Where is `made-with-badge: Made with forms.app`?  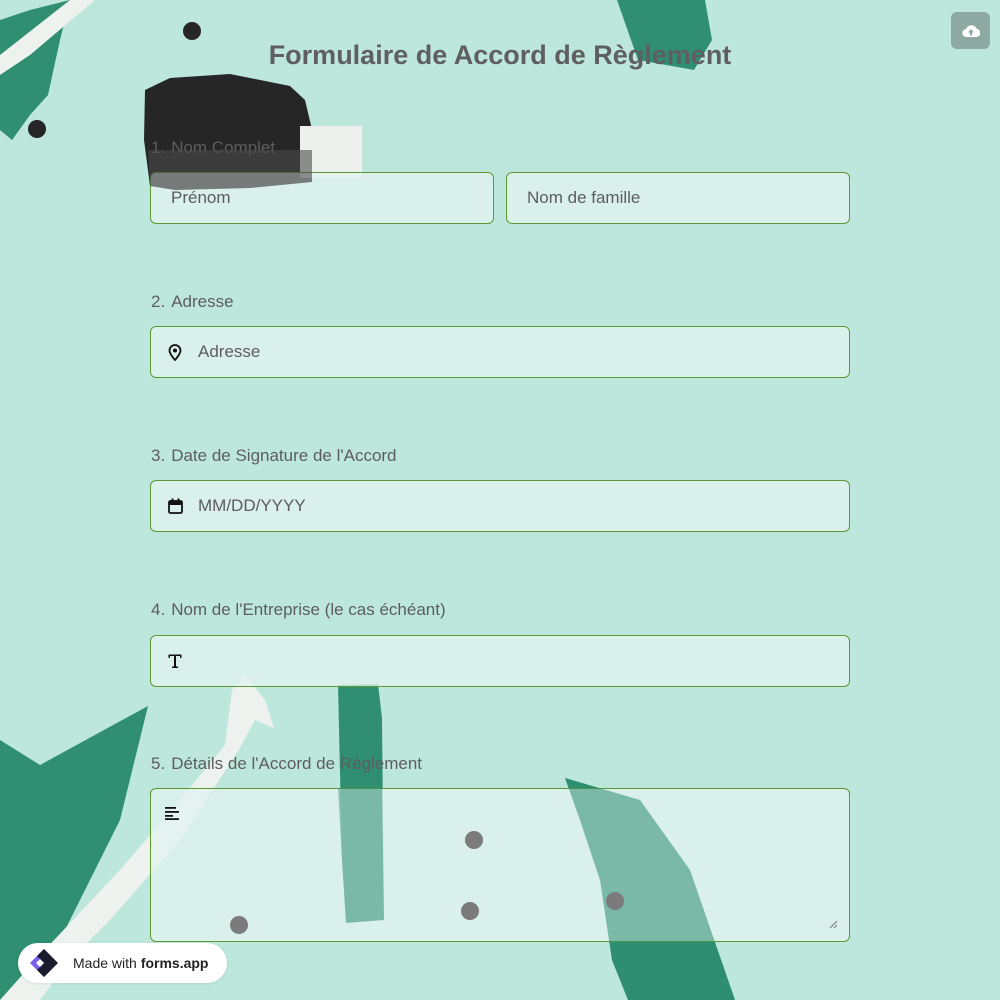 made-with-badge: Made with forms.app is located at coordinates (122, 963).